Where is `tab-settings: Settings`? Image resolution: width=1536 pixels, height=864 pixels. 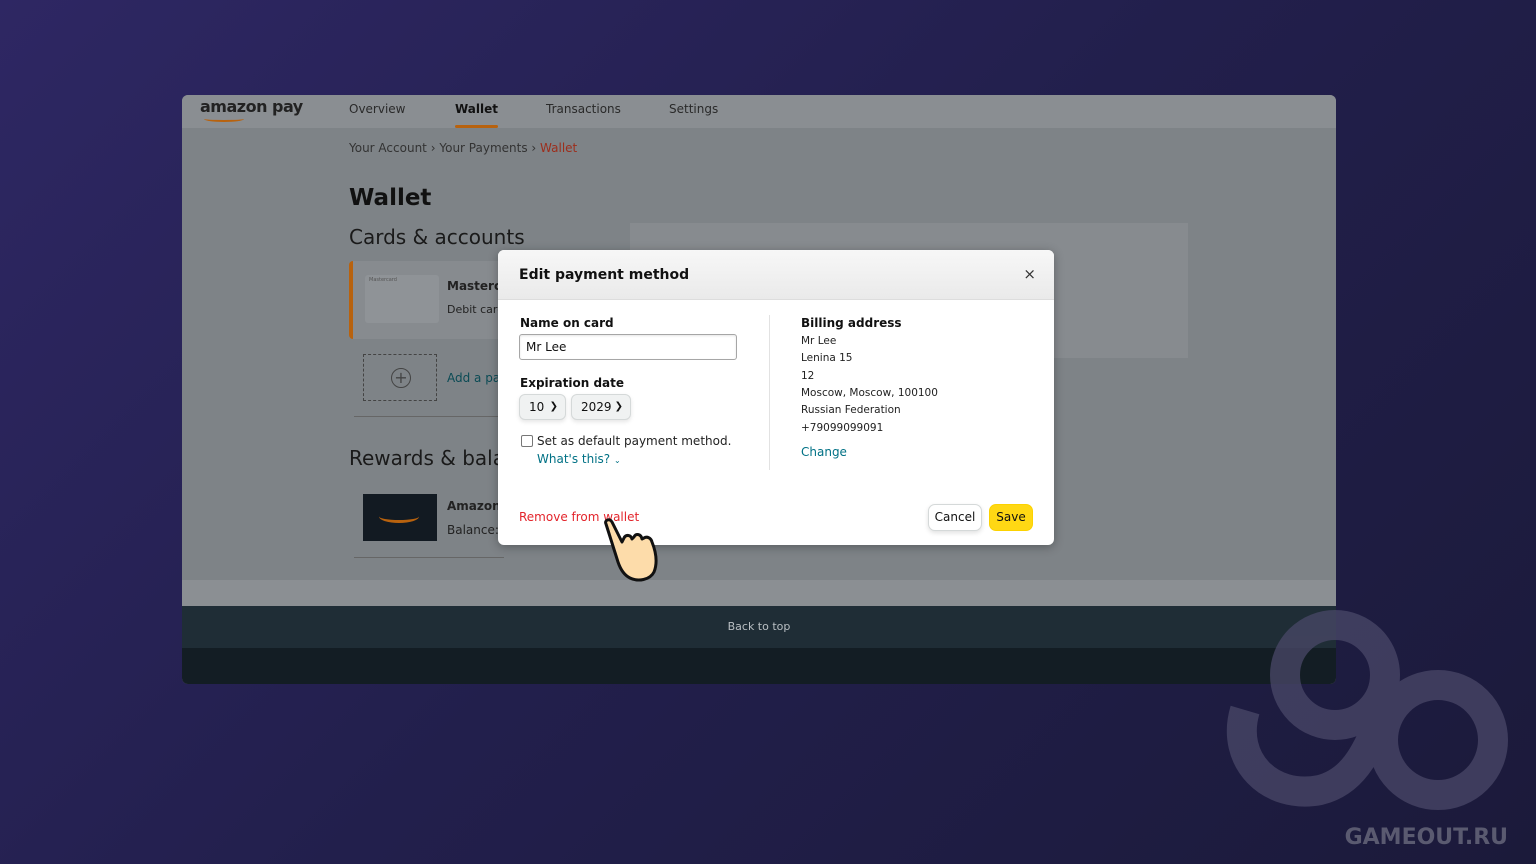 tab-settings: Settings is located at coordinates (693, 109).